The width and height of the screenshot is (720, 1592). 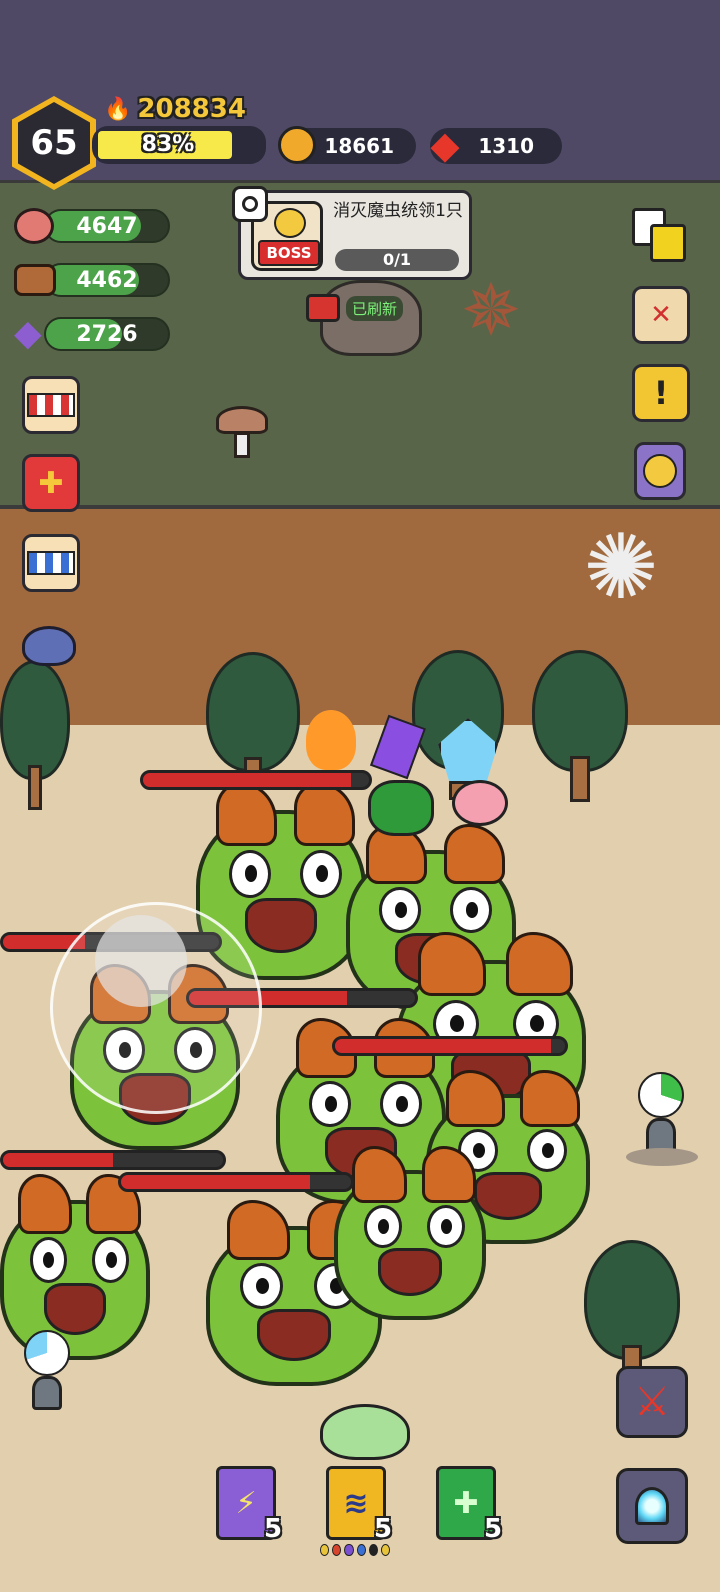 I want to click on exclamation-icon: !, so click(x=661, y=393).